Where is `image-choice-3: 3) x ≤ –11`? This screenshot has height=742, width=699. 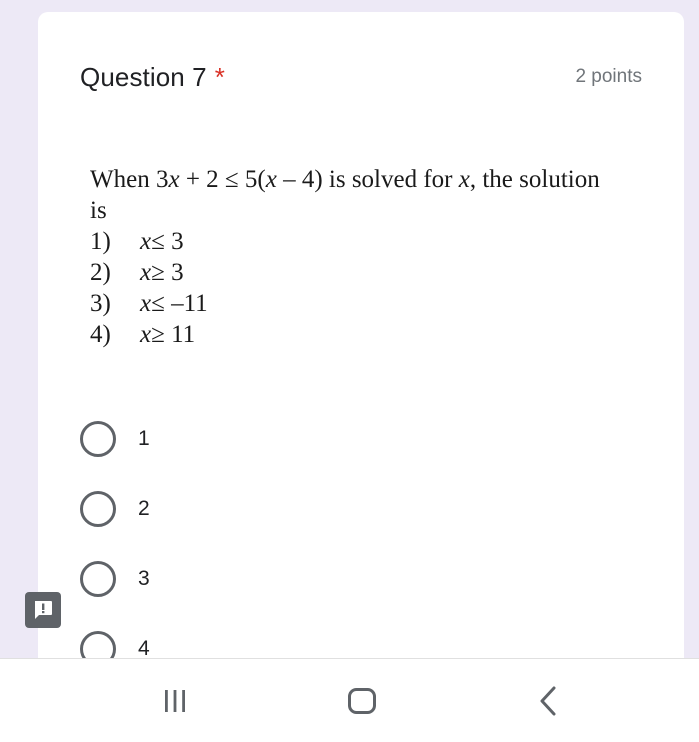
image-choice-3: 3) x ≤ –11 is located at coordinates (370, 303).